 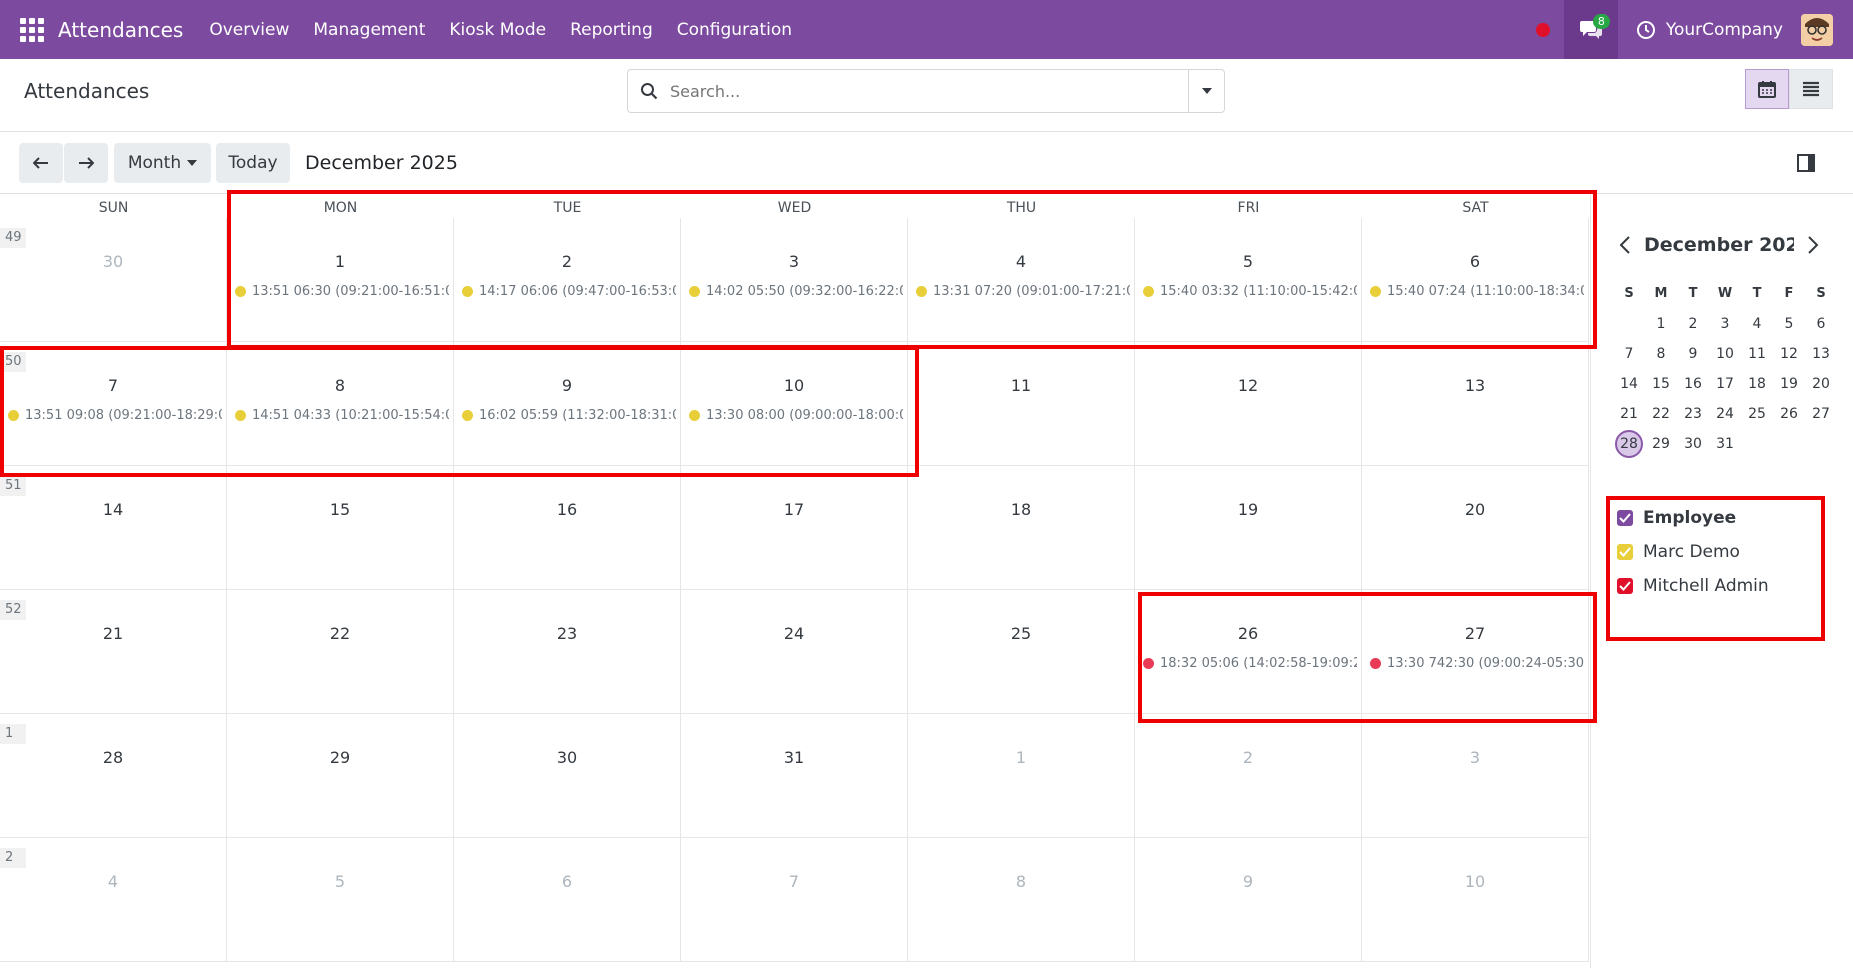 What do you see at coordinates (1757, 414) in the screenshot?
I see `mini-calendar-day: 25` at bounding box center [1757, 414].